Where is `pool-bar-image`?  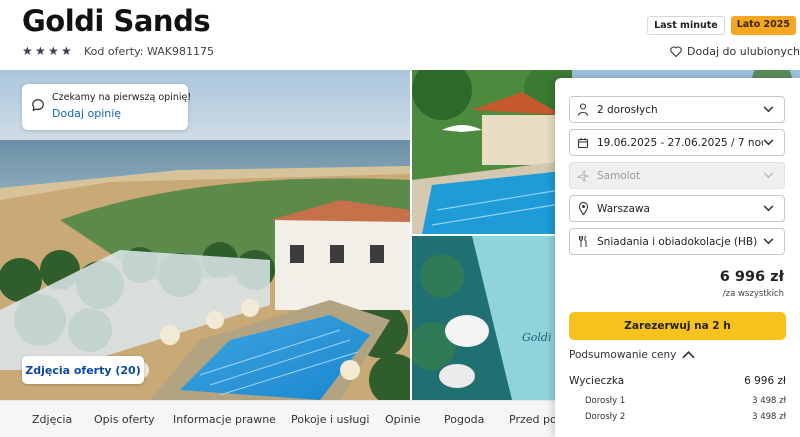
pool-bar-image is located at coordinates (492, 152).